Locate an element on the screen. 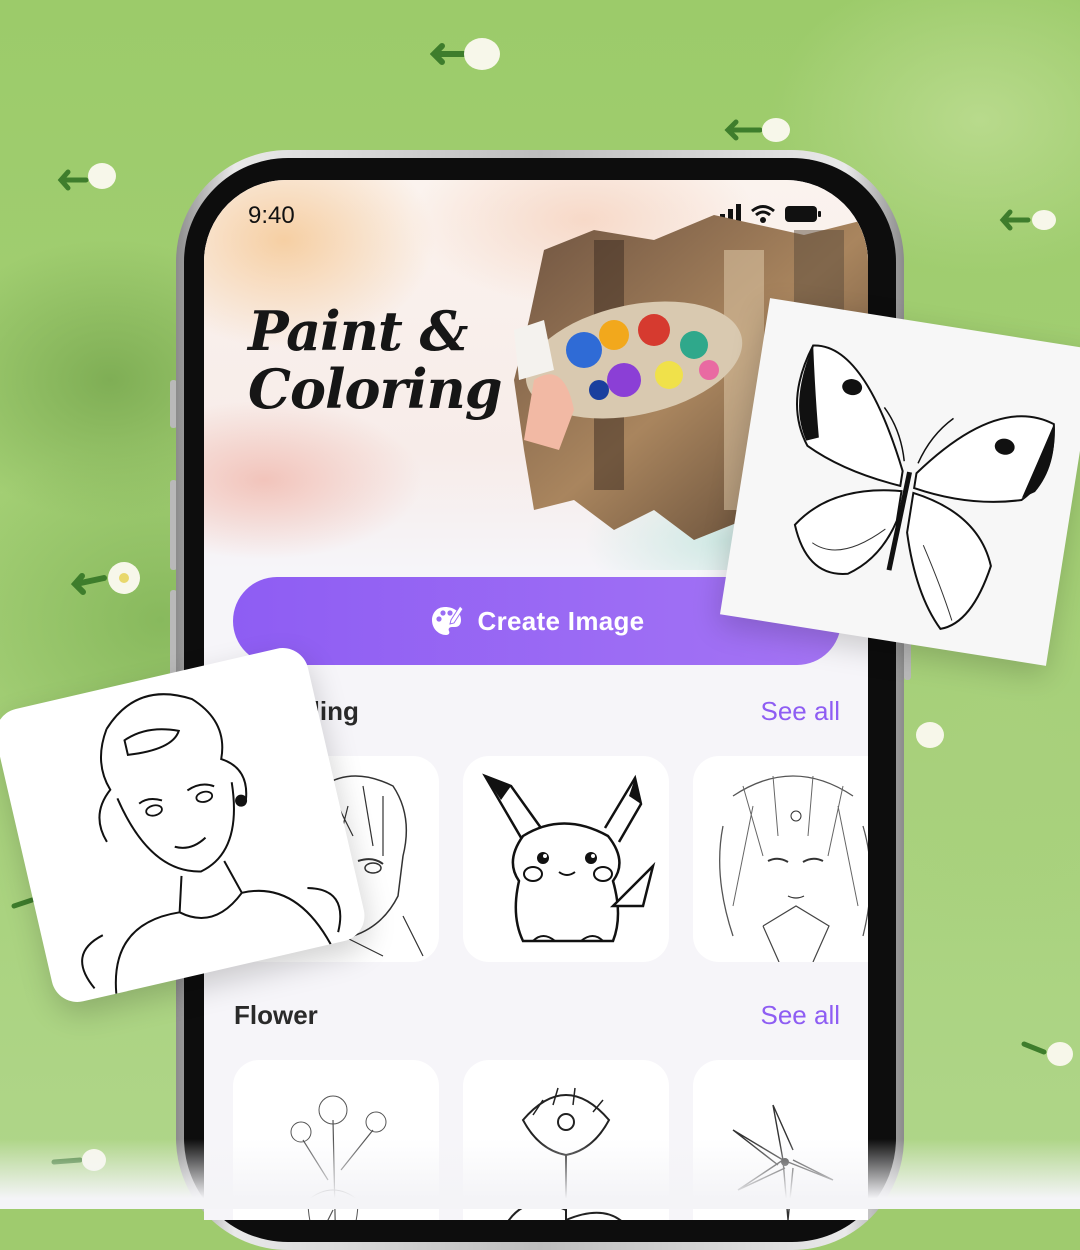 The height and width of the screenshot is (1250, 1080). hero-title-line1: Paint & is located at coordinates (358, 331).